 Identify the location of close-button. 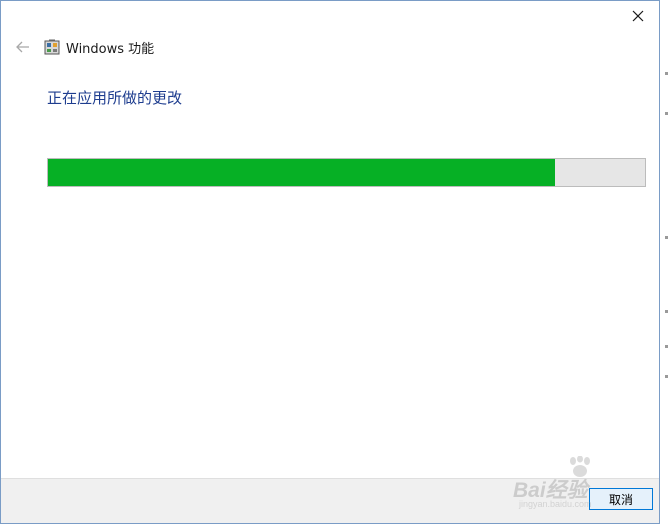
(638, 16).